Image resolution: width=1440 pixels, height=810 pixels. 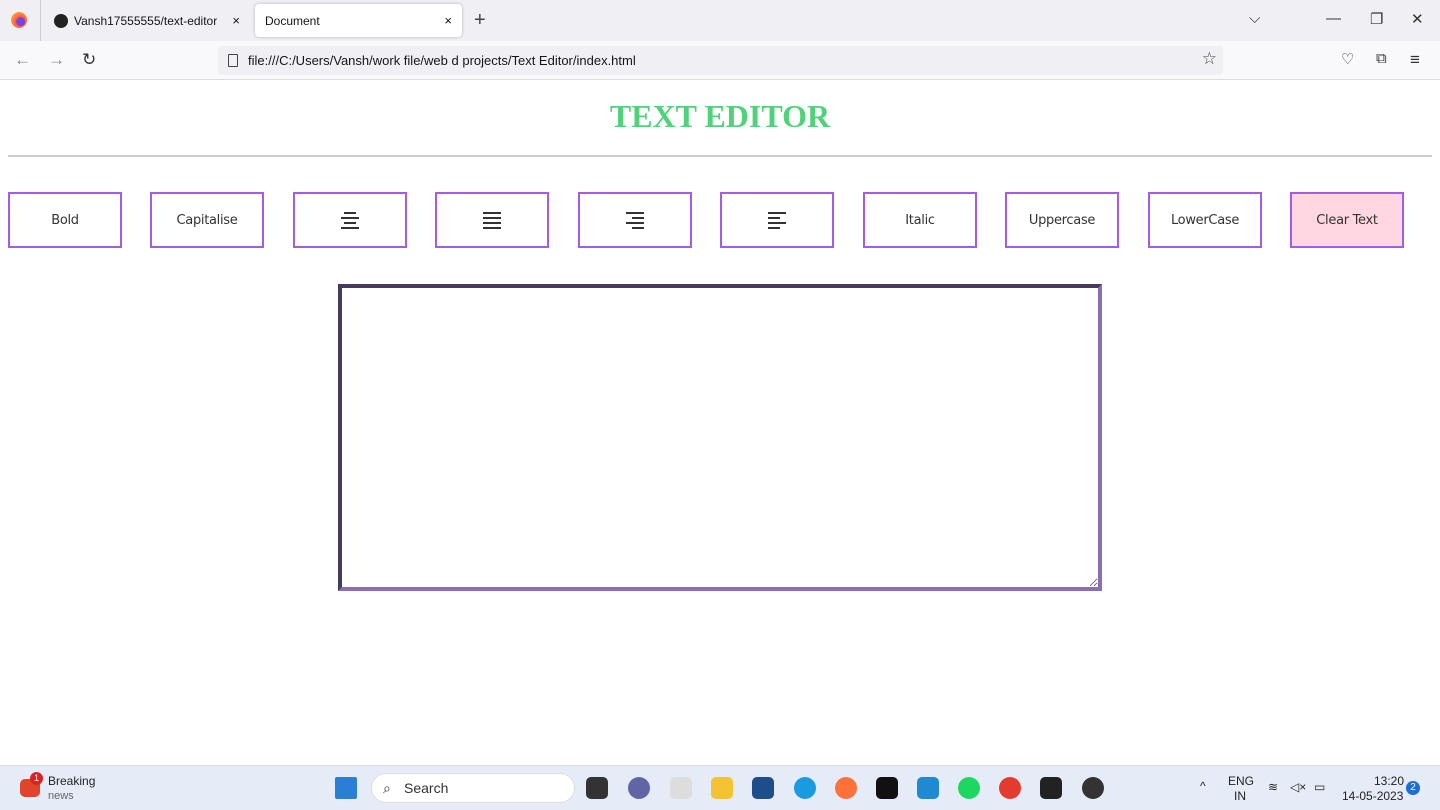 I want to click on new-tab-button: +, so click(x=480, y=20).